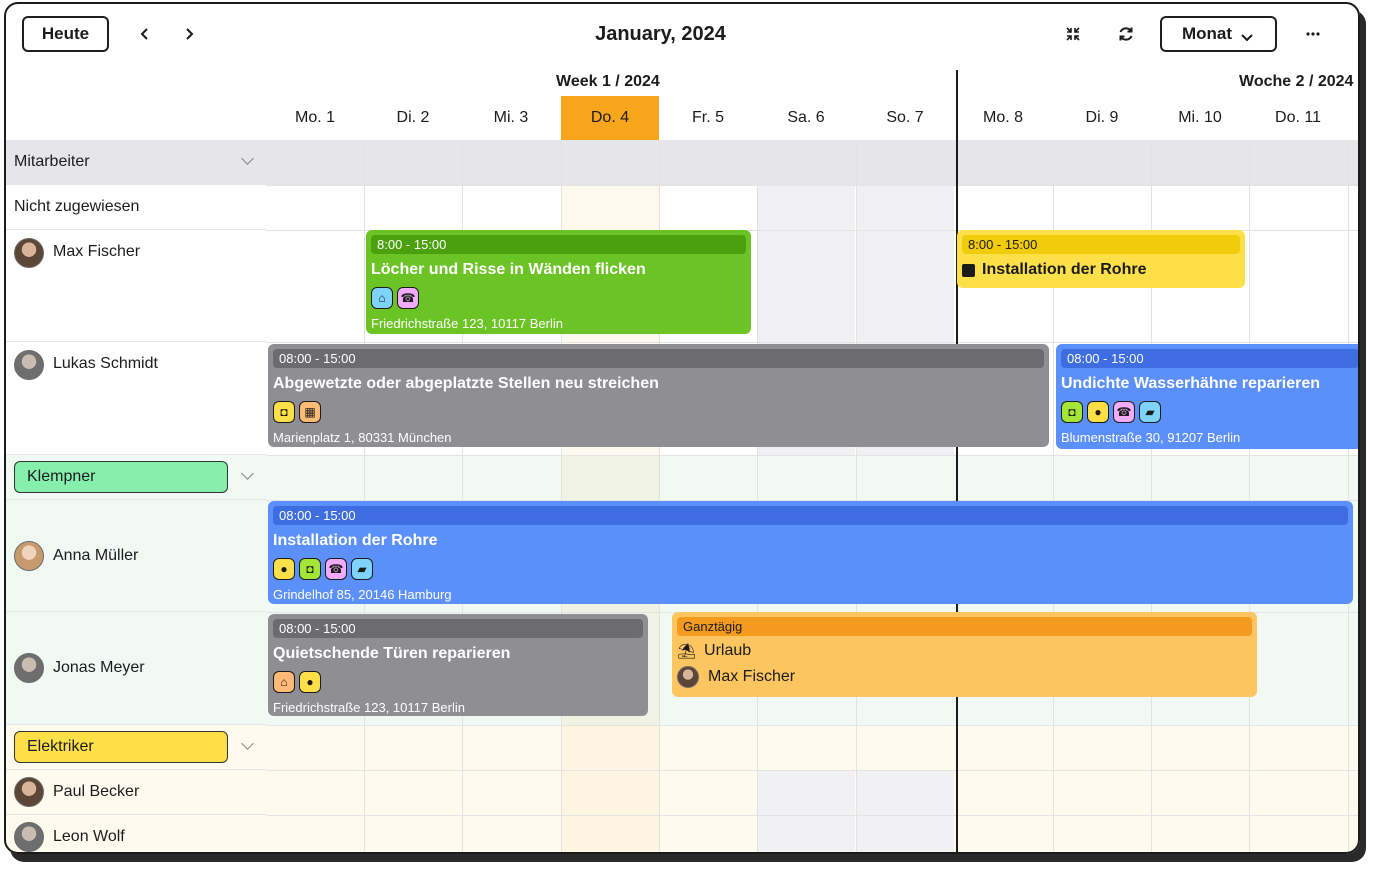  Describe the element at coordinates (752, 676) in the screenshot. I see `event-person: Max Fischer` at that location.